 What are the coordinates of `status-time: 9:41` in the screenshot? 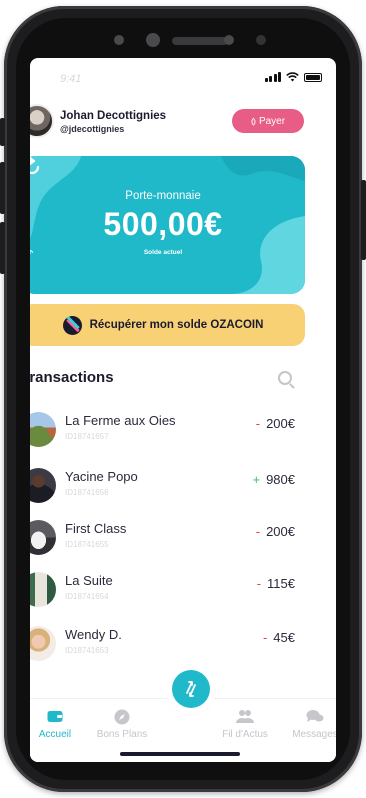 It's located at (71, 79).